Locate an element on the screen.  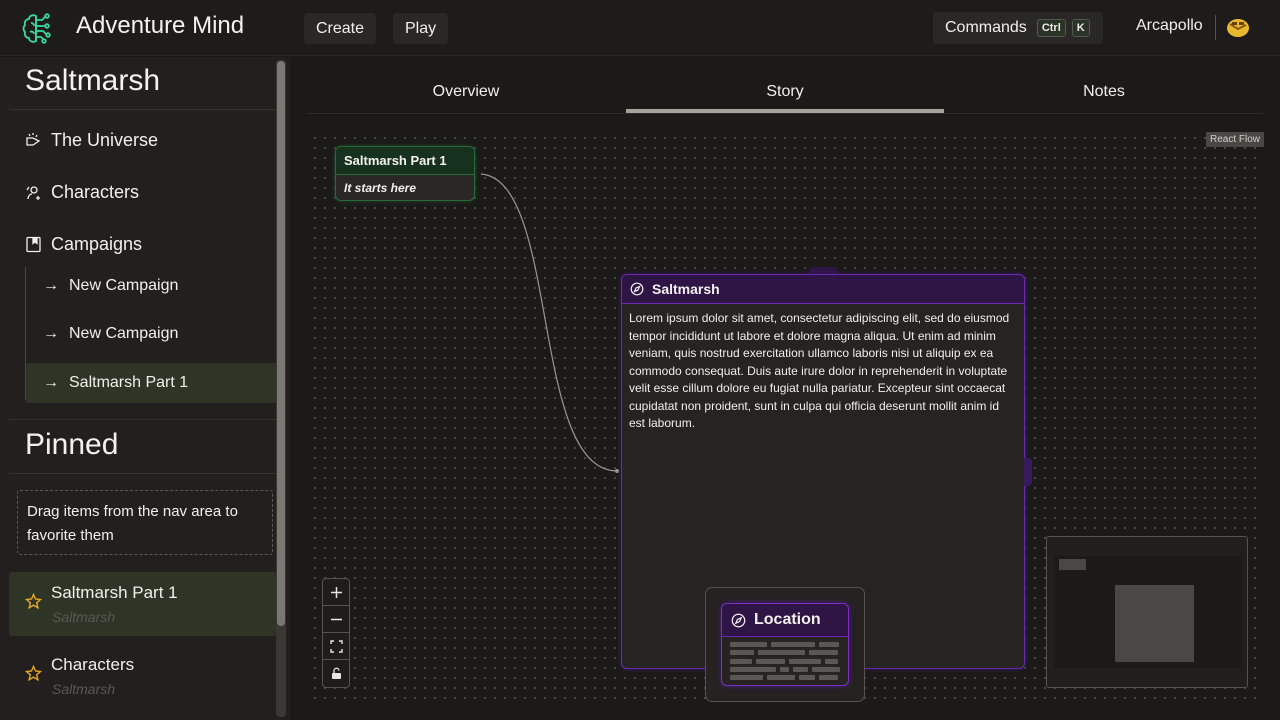
zoom-in-button is located at coordinates (336, 592).